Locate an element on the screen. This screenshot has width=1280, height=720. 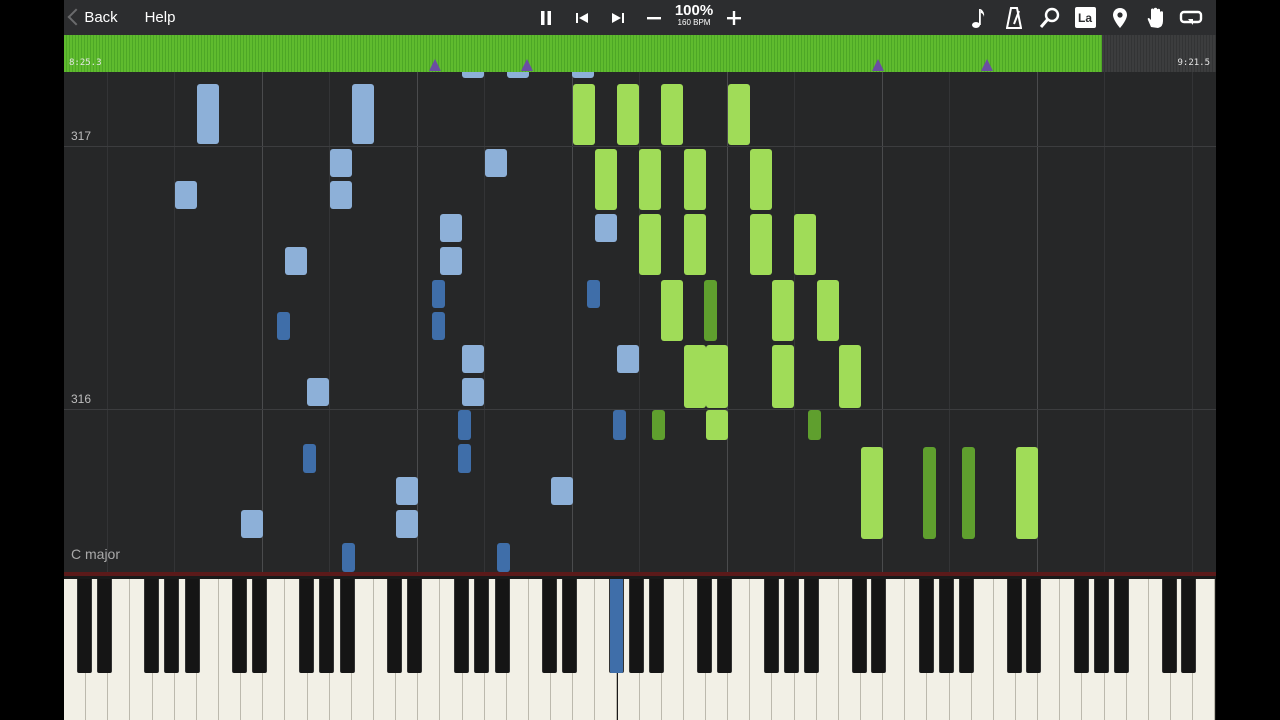
loop-icon is located at coordinates (1191, 17).